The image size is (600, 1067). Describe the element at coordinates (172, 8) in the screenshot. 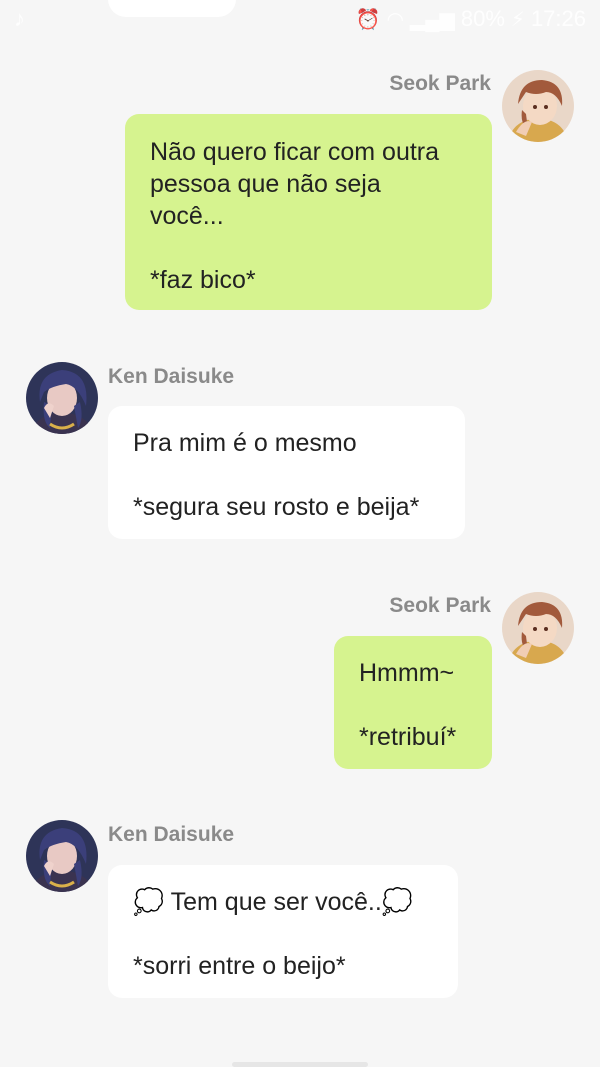

I see `previous-message-bubble` at that location.